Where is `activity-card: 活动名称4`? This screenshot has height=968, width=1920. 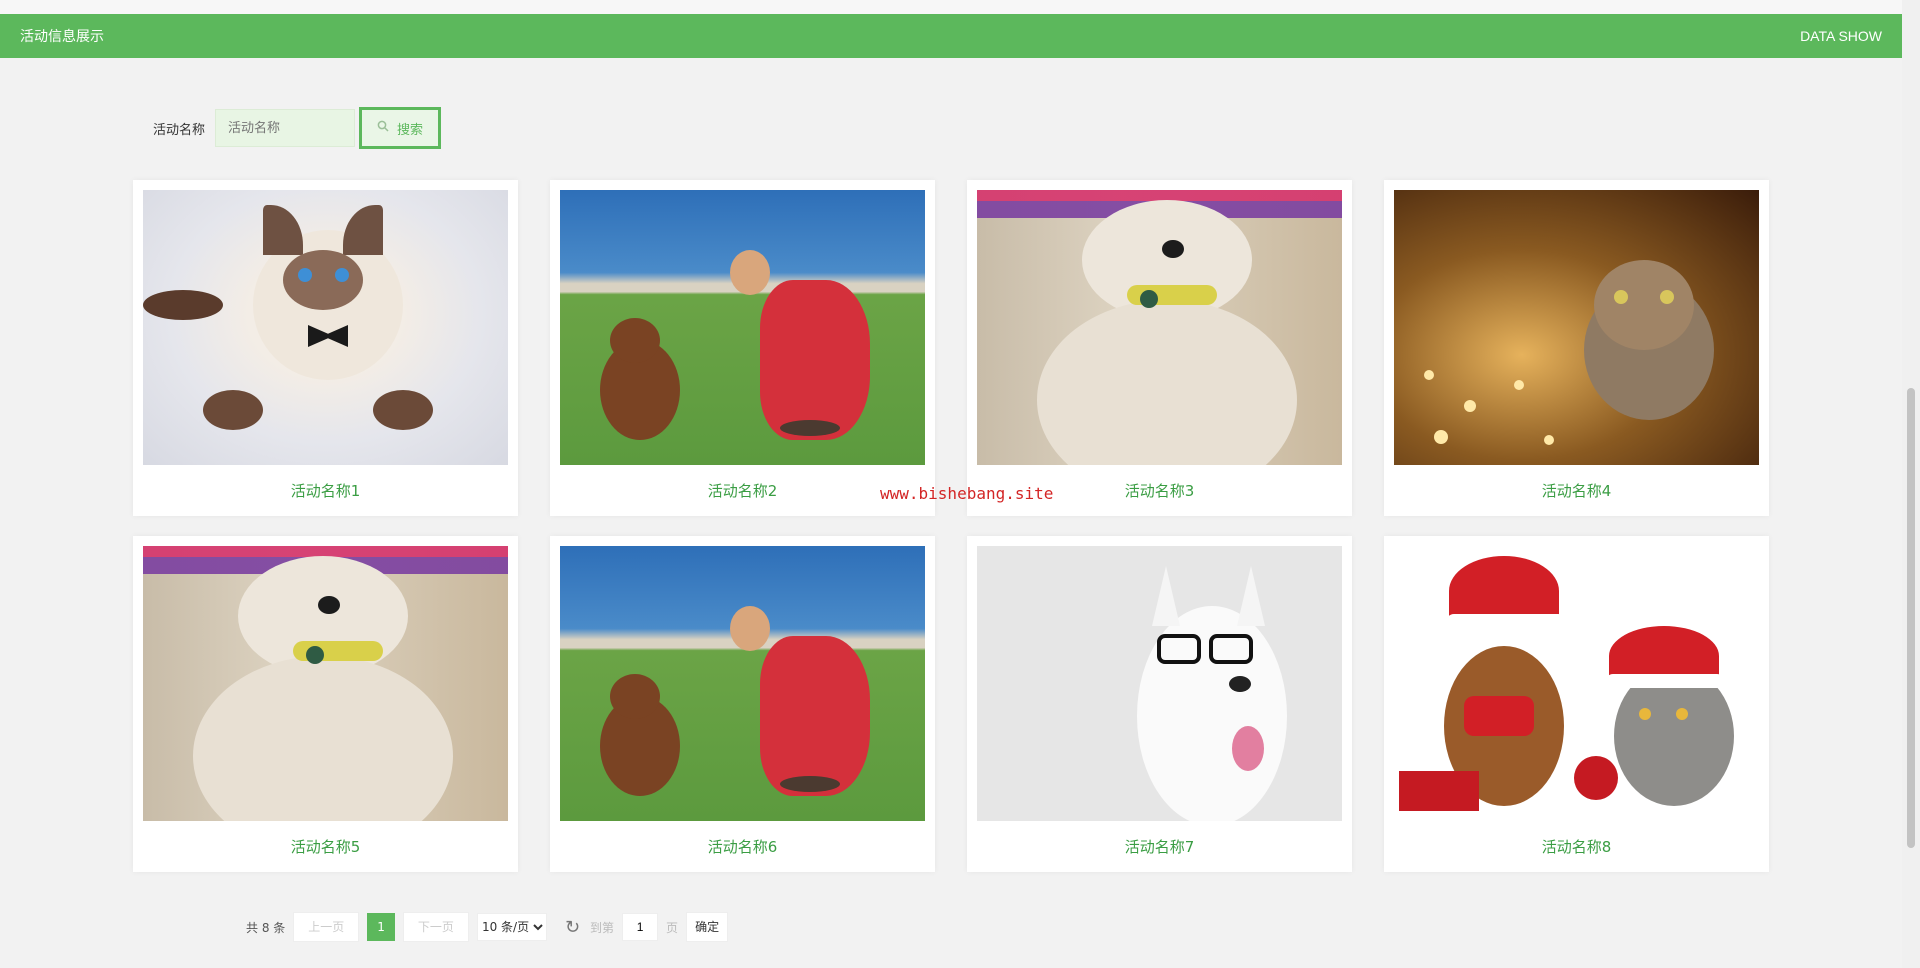
activity-card: 活动名称4 is located at coordinates (1576, 348).